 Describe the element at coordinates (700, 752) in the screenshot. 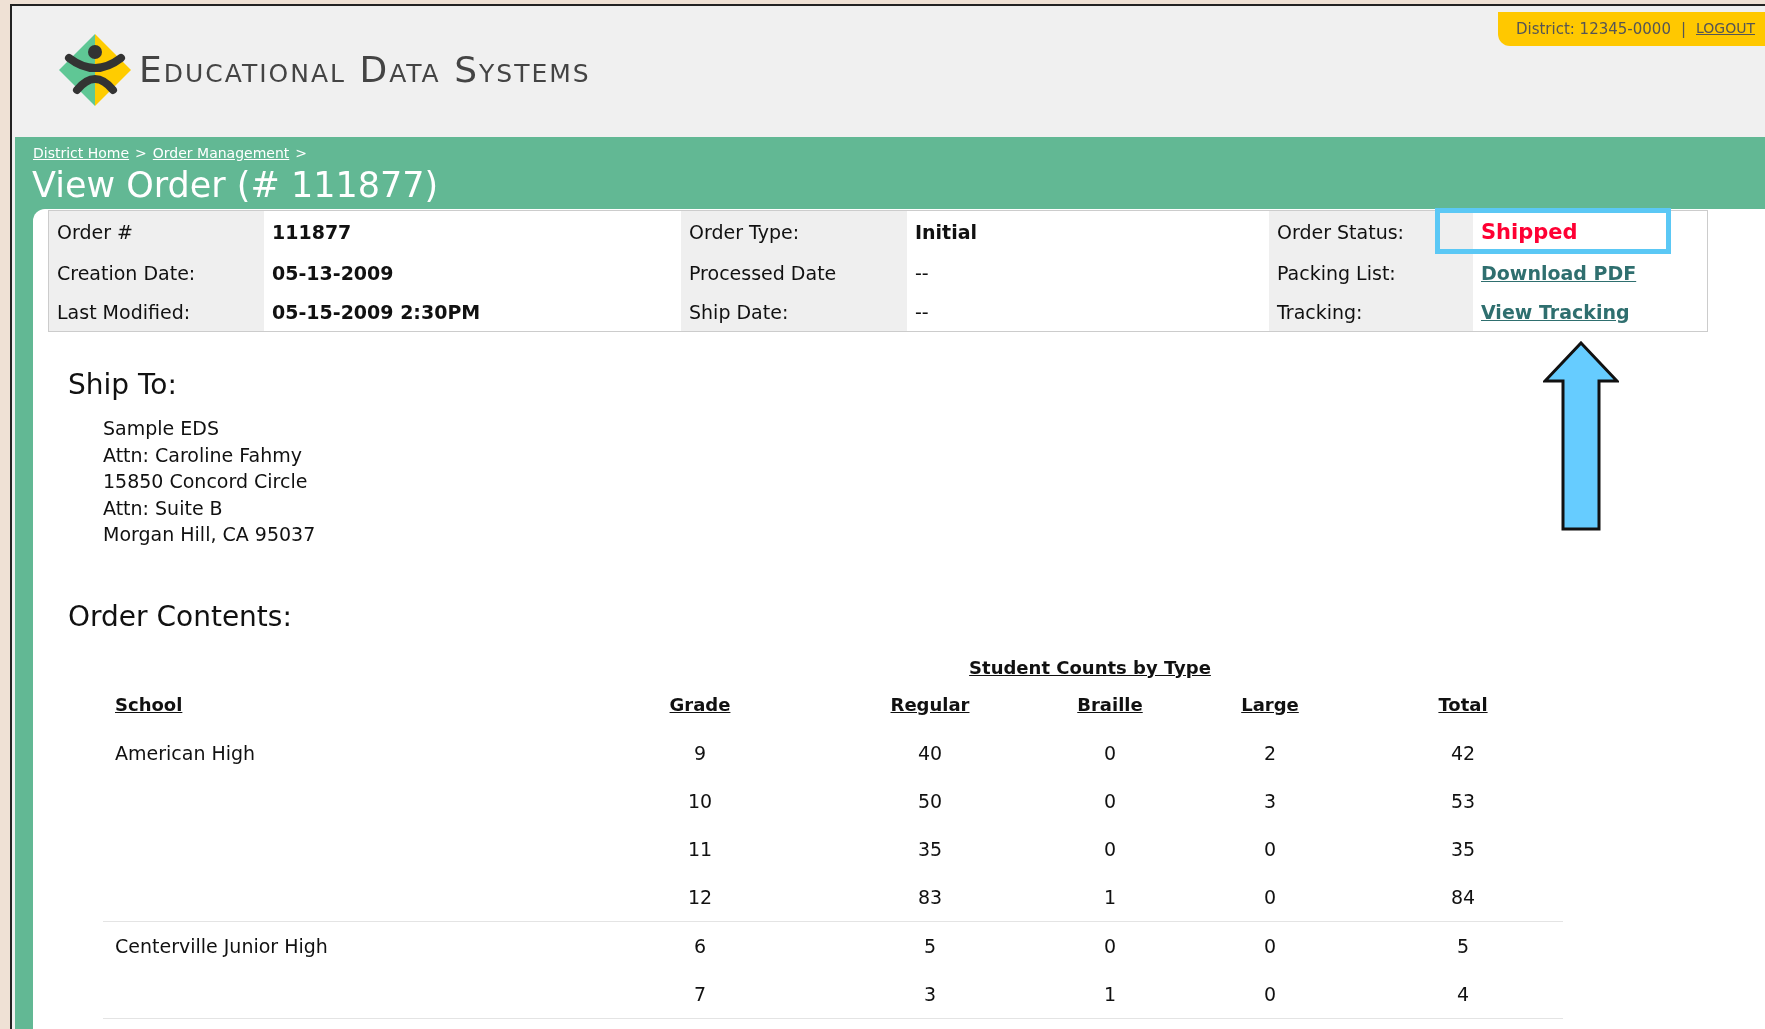

I see `table-cell: 9` at that location.